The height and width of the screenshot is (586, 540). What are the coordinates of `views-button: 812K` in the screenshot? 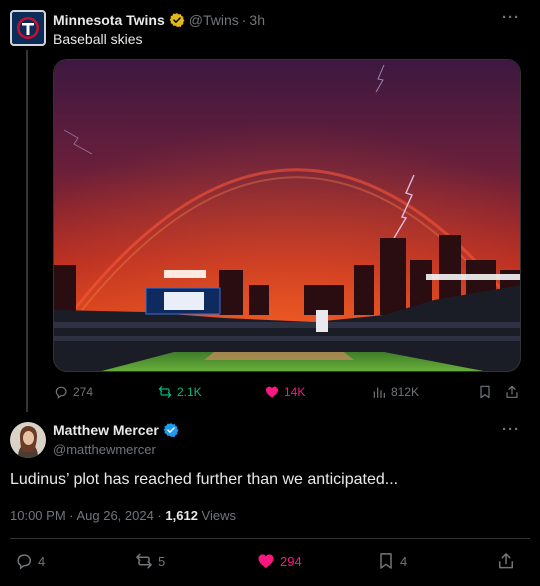 It's located at (395, 392).